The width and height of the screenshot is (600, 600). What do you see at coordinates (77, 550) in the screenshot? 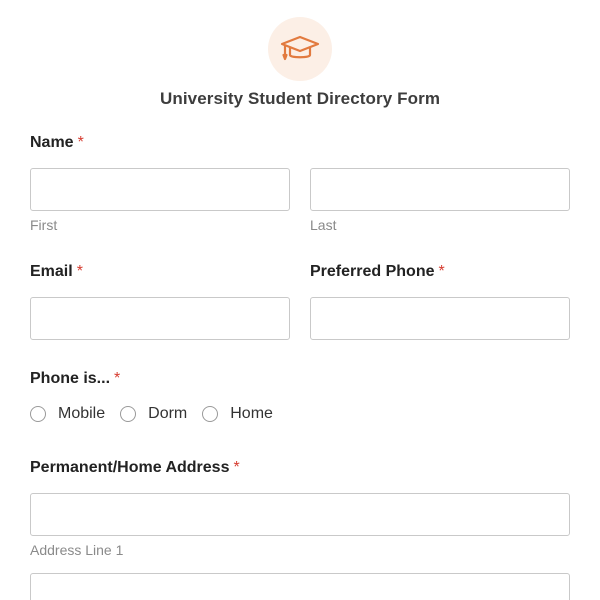
I see `address-line1-sublabel: Address Line 1` at bounding box center [77, 550].